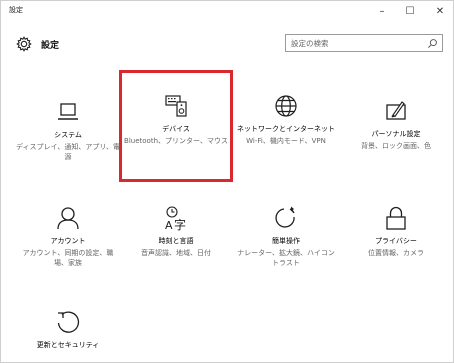 The image size is (454, 363). I want to click on highlight-box, so click(176, 126).